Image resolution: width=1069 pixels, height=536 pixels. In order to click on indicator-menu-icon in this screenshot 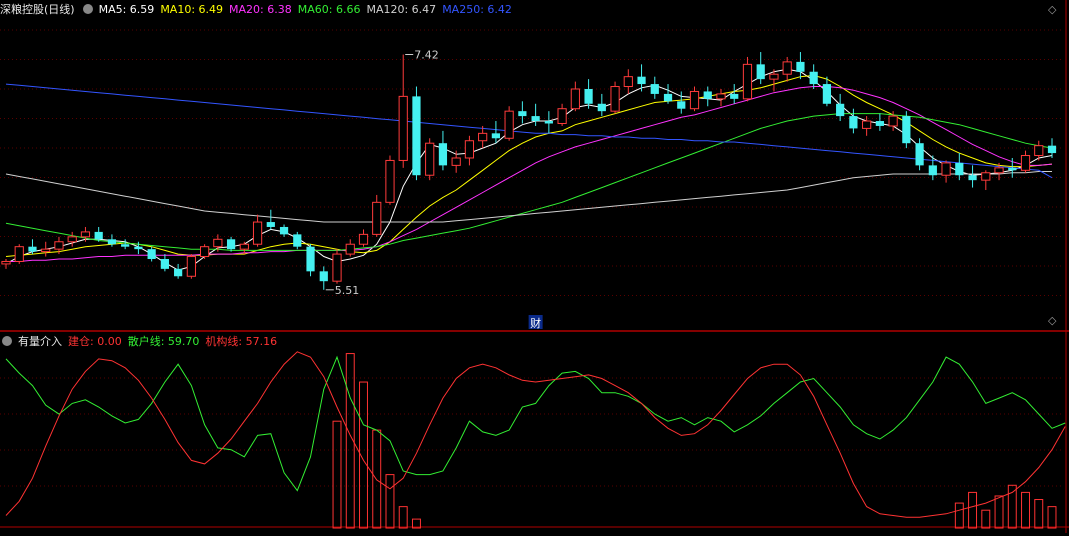, I will do `click(87, 9)`.